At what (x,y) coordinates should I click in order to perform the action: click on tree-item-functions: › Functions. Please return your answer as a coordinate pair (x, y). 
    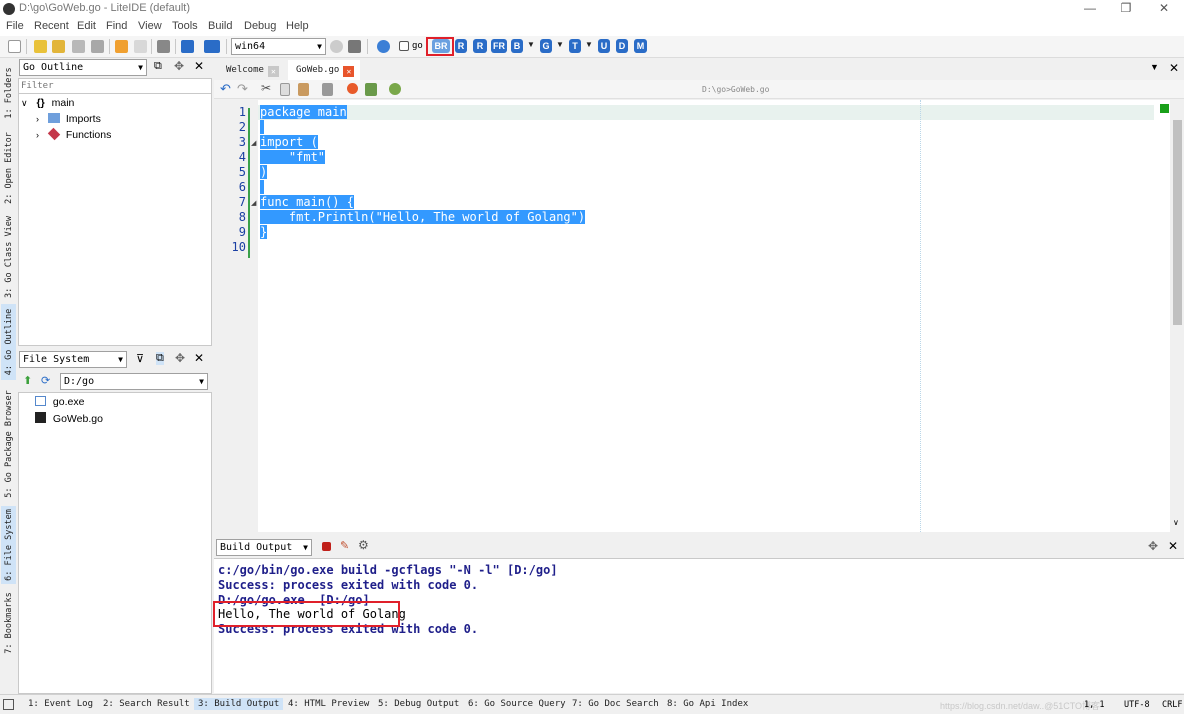
    Looking at the image, I should click on (73, 134).